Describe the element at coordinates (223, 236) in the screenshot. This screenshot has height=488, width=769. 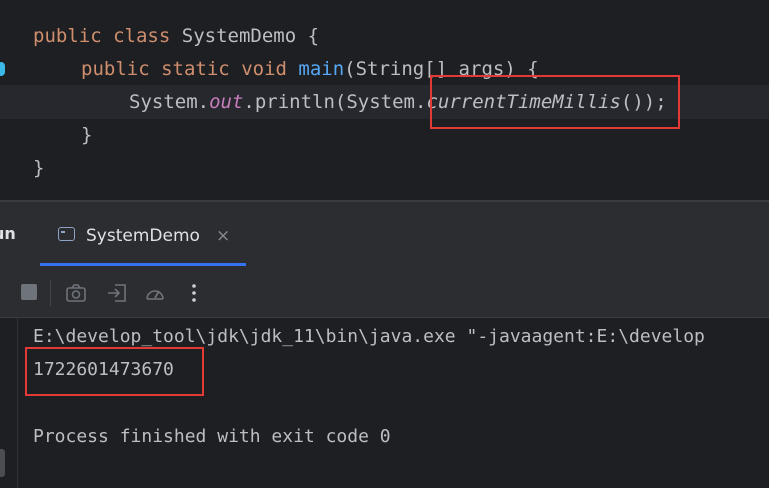
I see `close-icon: ×` at that location.